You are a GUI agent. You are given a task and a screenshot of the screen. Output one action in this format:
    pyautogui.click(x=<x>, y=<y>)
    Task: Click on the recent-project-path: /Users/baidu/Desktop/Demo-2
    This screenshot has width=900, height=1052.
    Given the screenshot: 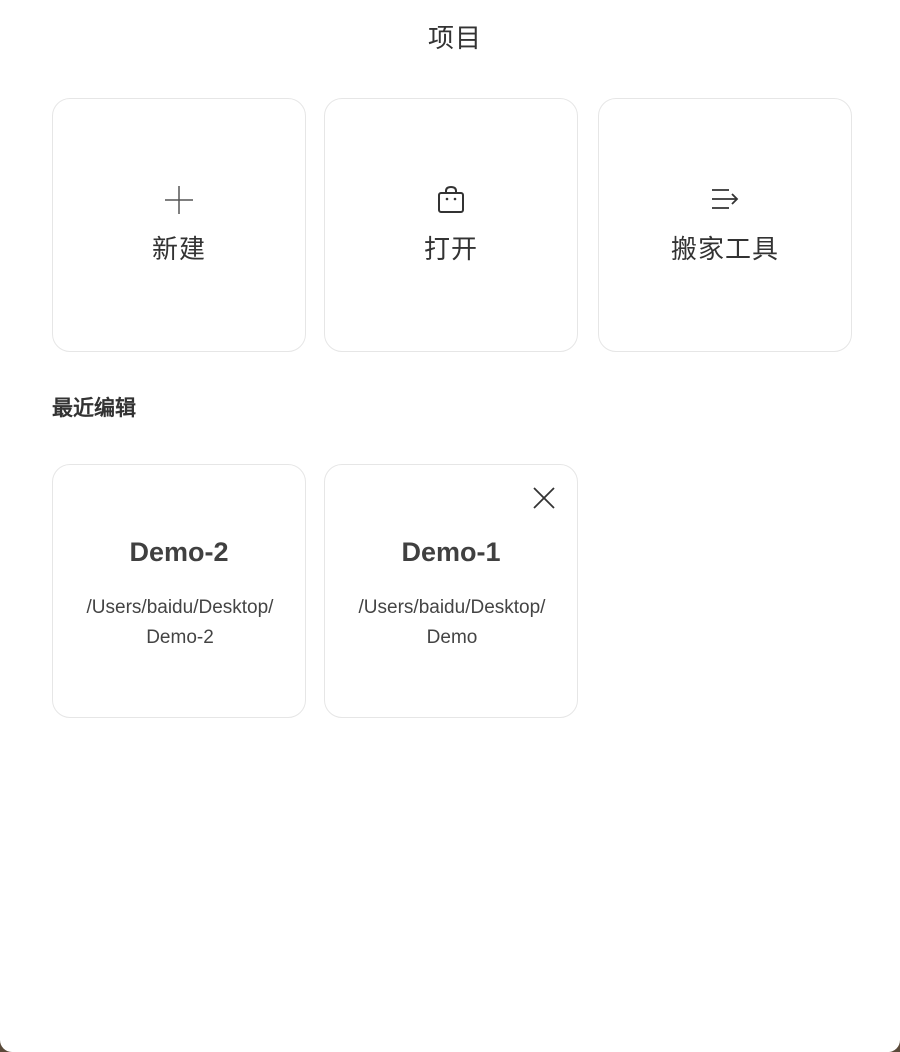 What is the action you would take?
    pyautogui.click(x=180, y=622)
    